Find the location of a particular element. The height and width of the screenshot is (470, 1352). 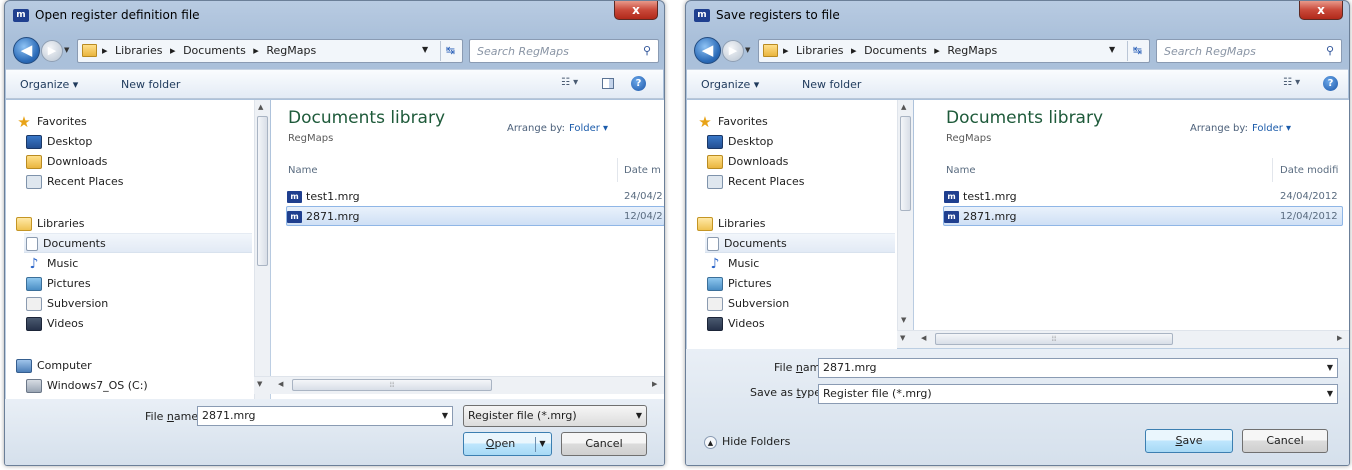

save-dialog-titlebar: m Save registers to file x is located at coordinates (1017, 16).